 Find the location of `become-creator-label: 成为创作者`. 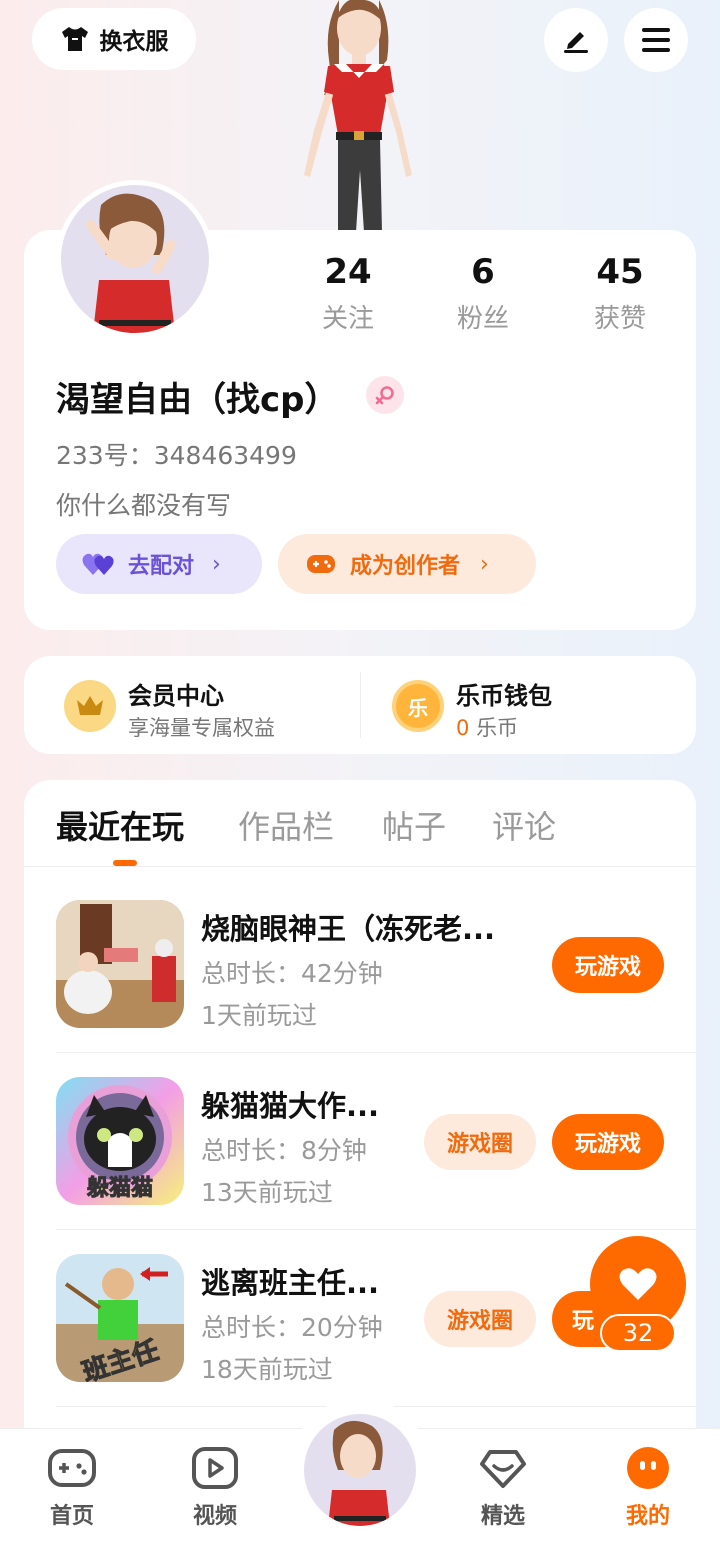

become-creator-label: 成为创作者 is located at coordinates (405, 566).